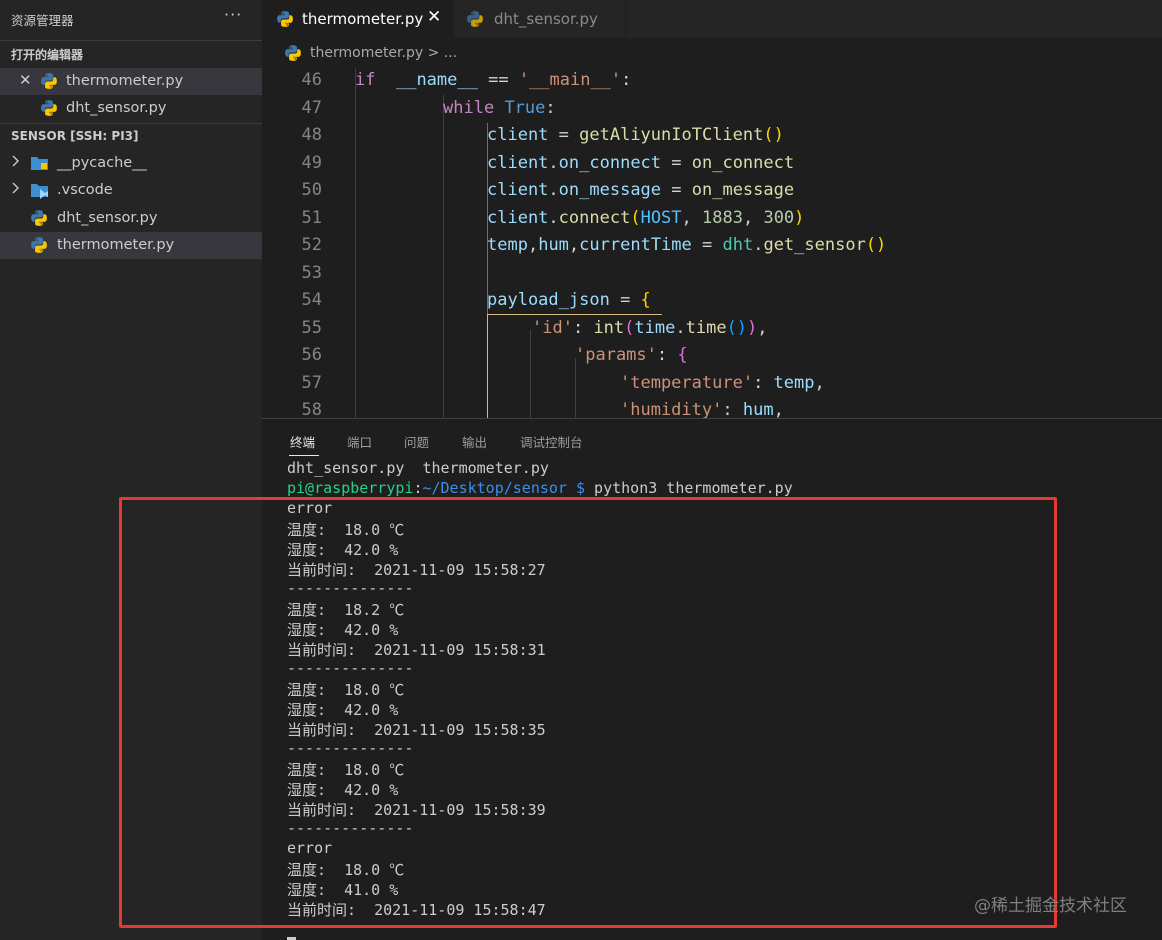  I want to click on tree-item-thermometer: thermometer.py, so click(131, 245).